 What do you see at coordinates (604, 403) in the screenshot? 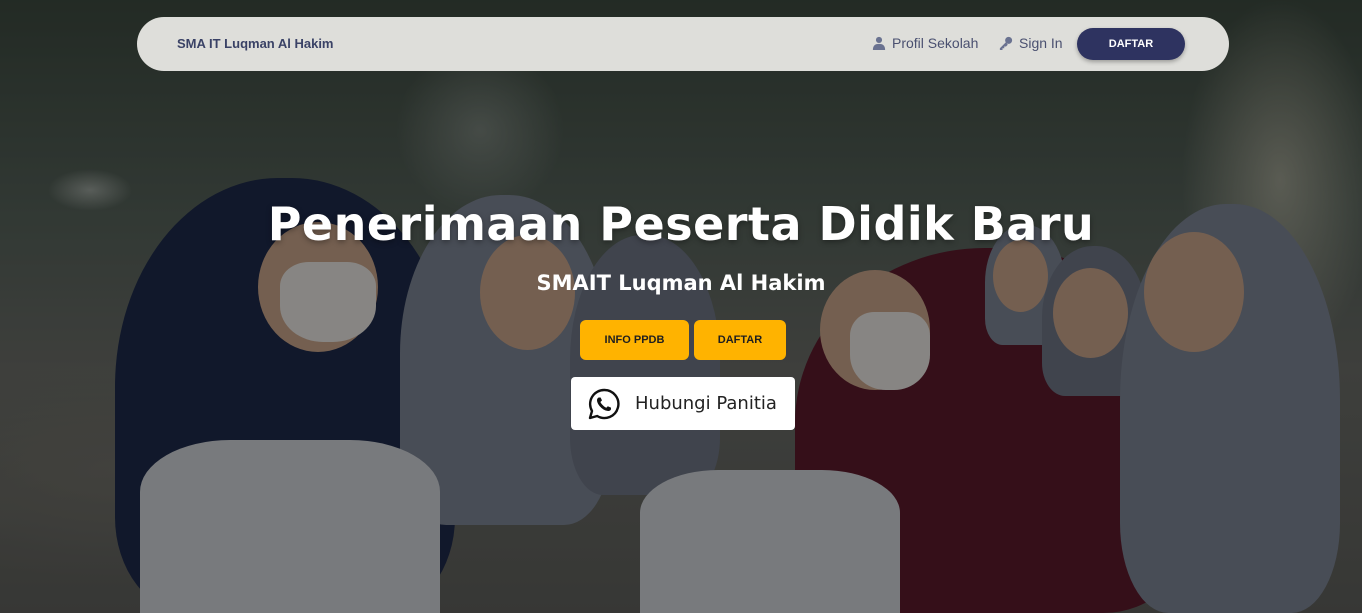
I see `whatsapp-icon` at bounding box center [604, 403].